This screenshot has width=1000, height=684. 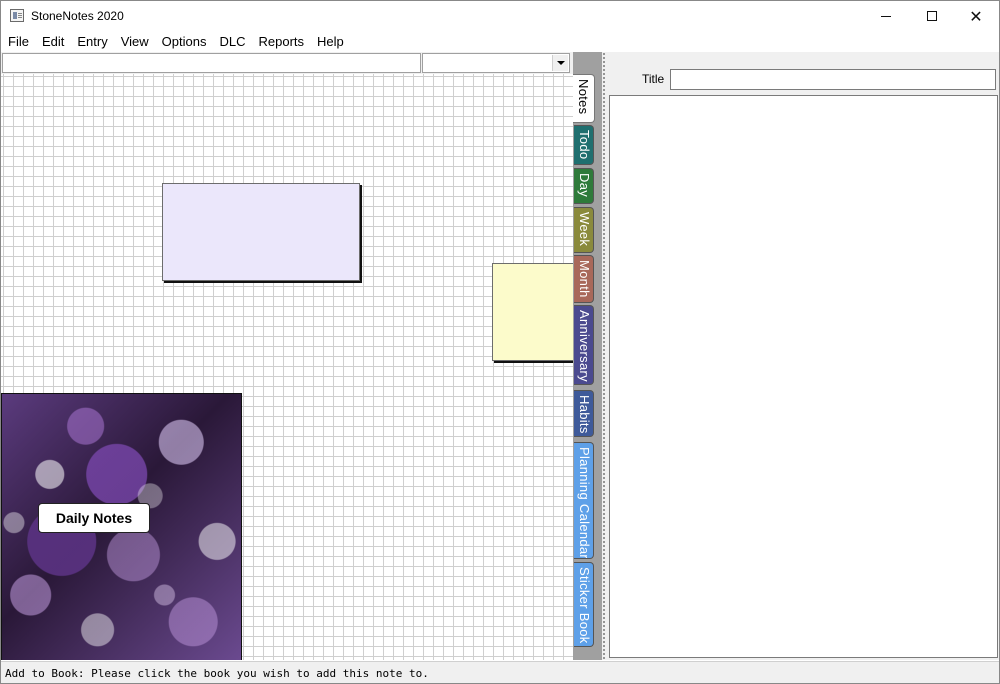 What do you see at coordinates (584, 500) in the screenshot?
I see `tab-planning-calendar: Planning Calendar` at bounding box center [584, 500].